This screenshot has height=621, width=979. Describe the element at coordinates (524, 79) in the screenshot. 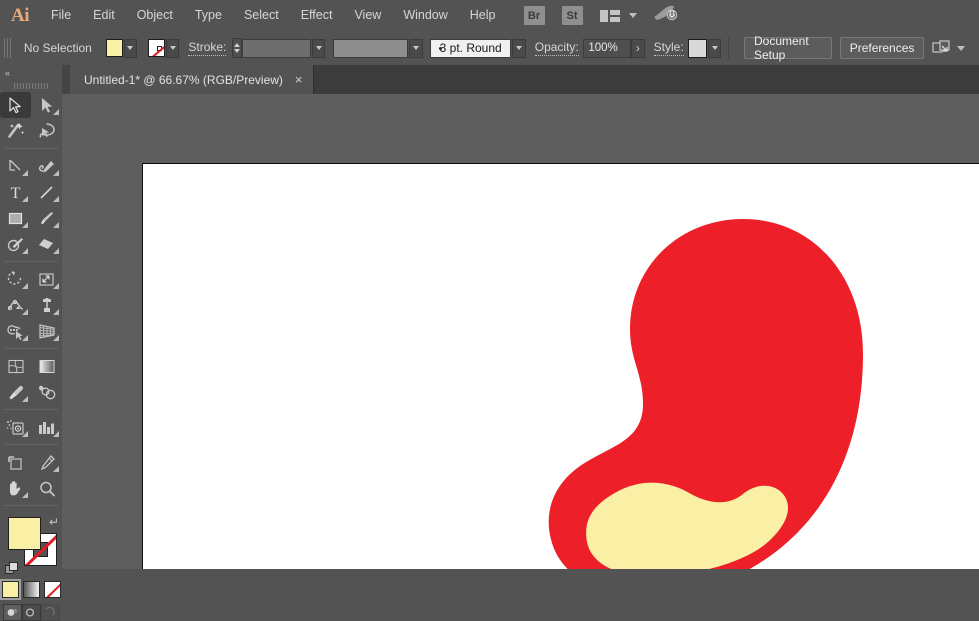

I see `document-tab-bar: Untitled-1* @ 66.67% (RGB/Preview) ×` at that location.